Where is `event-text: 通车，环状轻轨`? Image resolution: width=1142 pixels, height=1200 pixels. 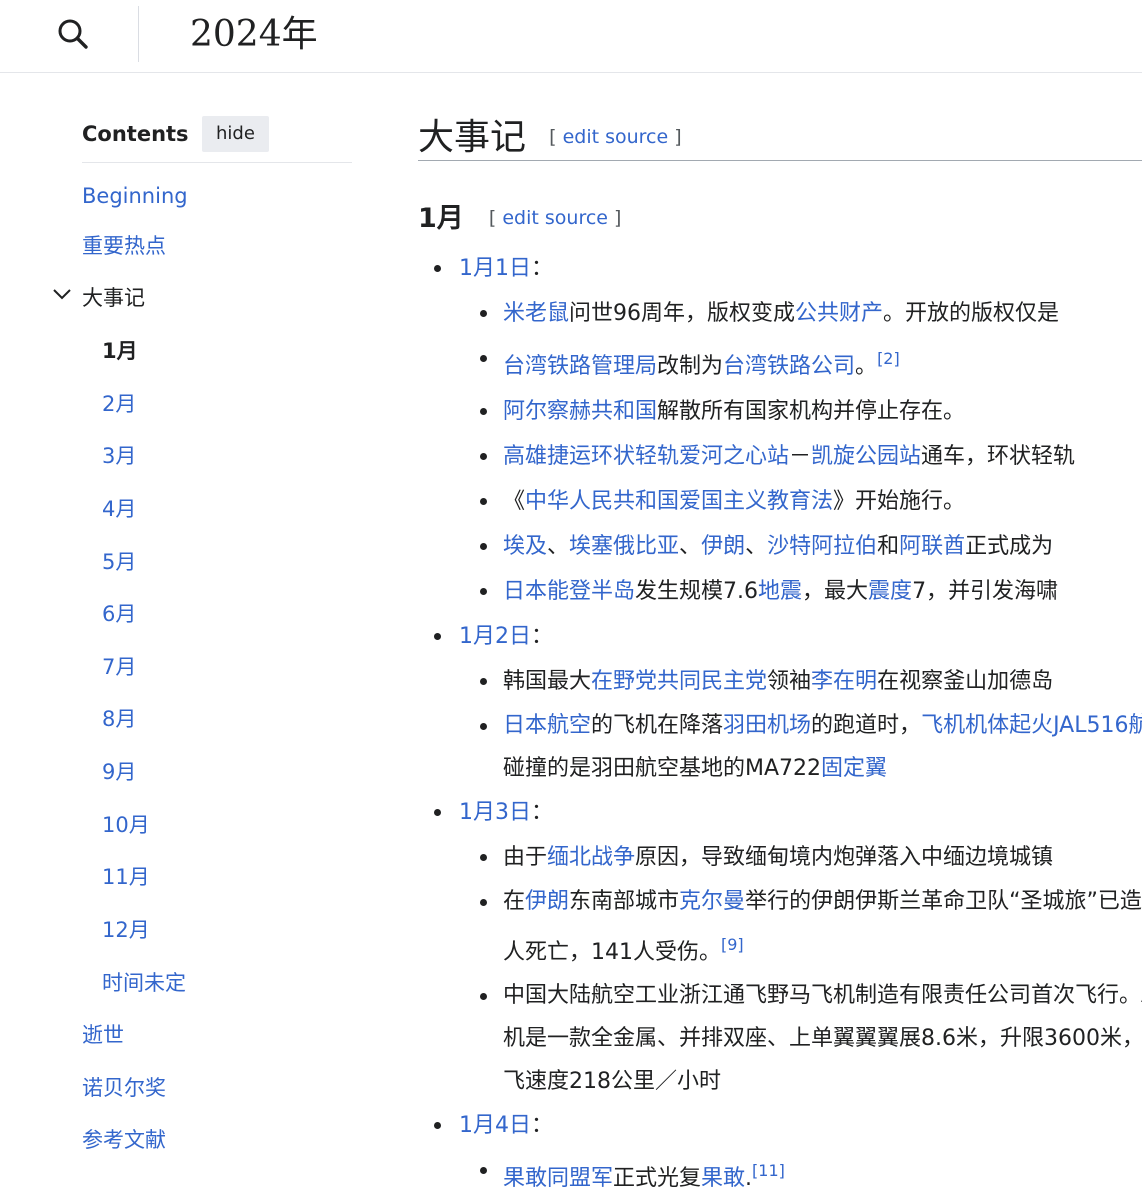
event-text: 通车，环状轻轨 is located at coordinates (998, 456).